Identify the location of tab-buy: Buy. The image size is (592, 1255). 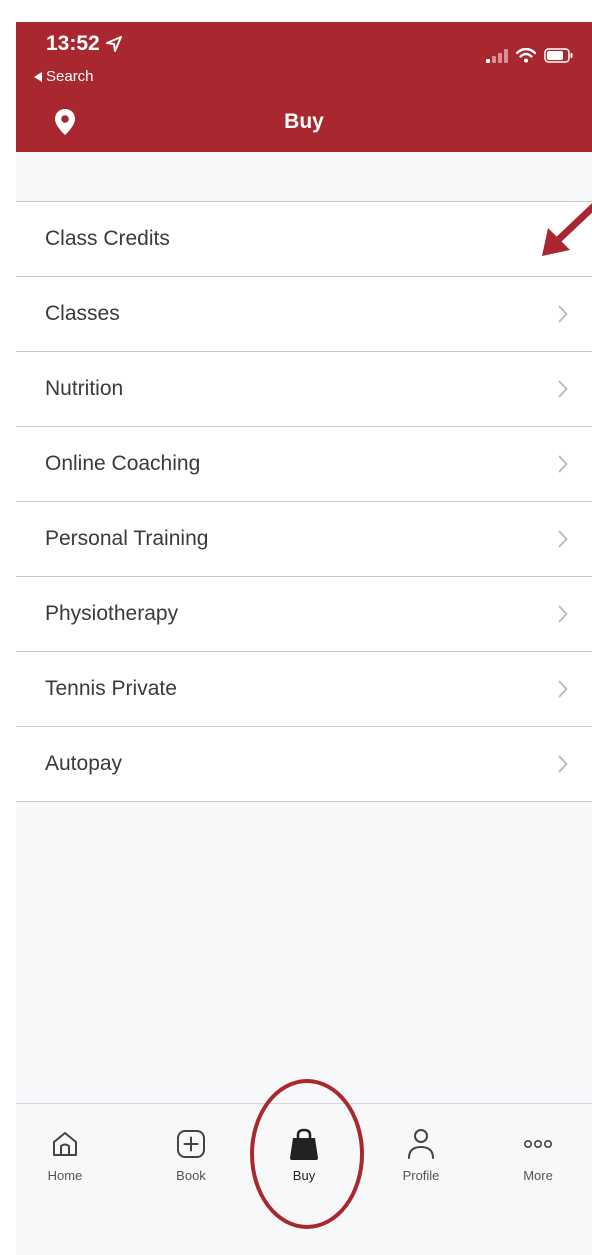
(304, 1153).